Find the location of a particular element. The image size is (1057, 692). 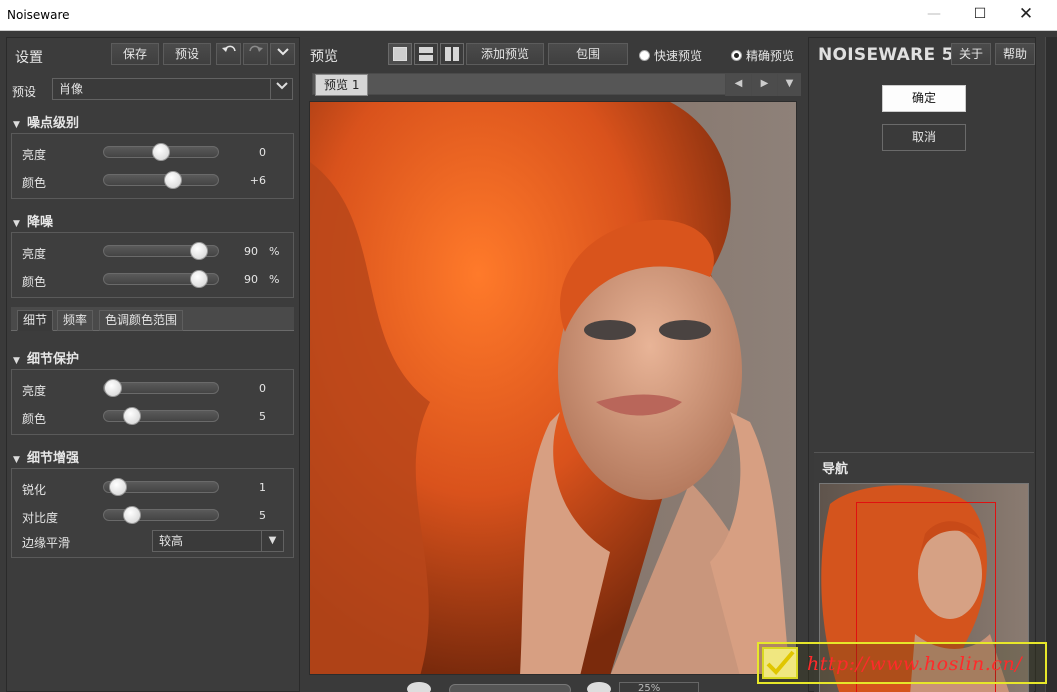

maximize-button: ☐ is located at coordinates (980, 15).